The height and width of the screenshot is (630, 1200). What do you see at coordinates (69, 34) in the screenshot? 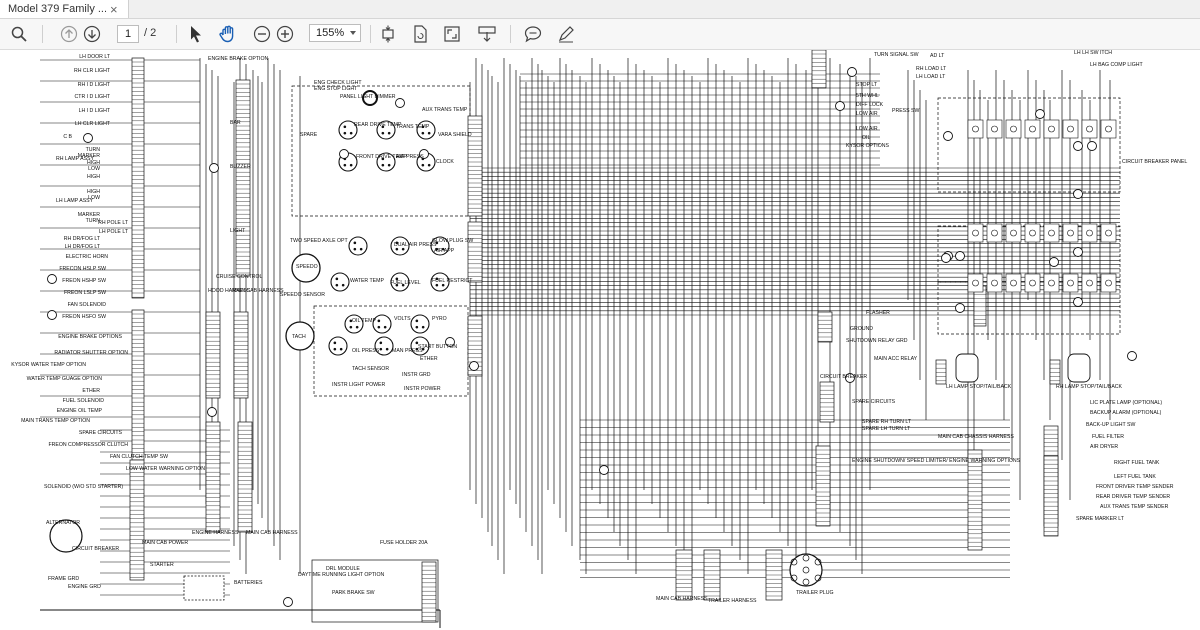
I see `page-up-icon` at bounding box center [69, 34].